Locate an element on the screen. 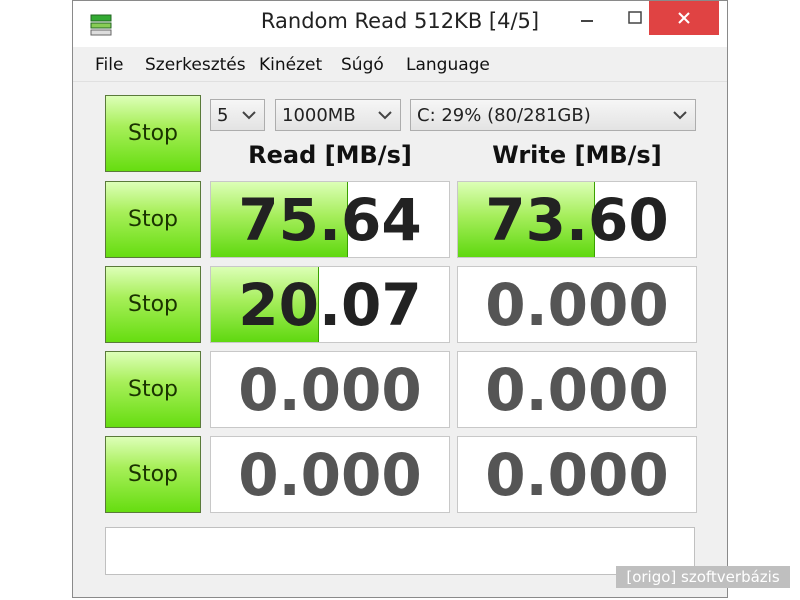 The width and height of the screenshot is (800, 600). minimize-icon is located at coordinates (587, 21).